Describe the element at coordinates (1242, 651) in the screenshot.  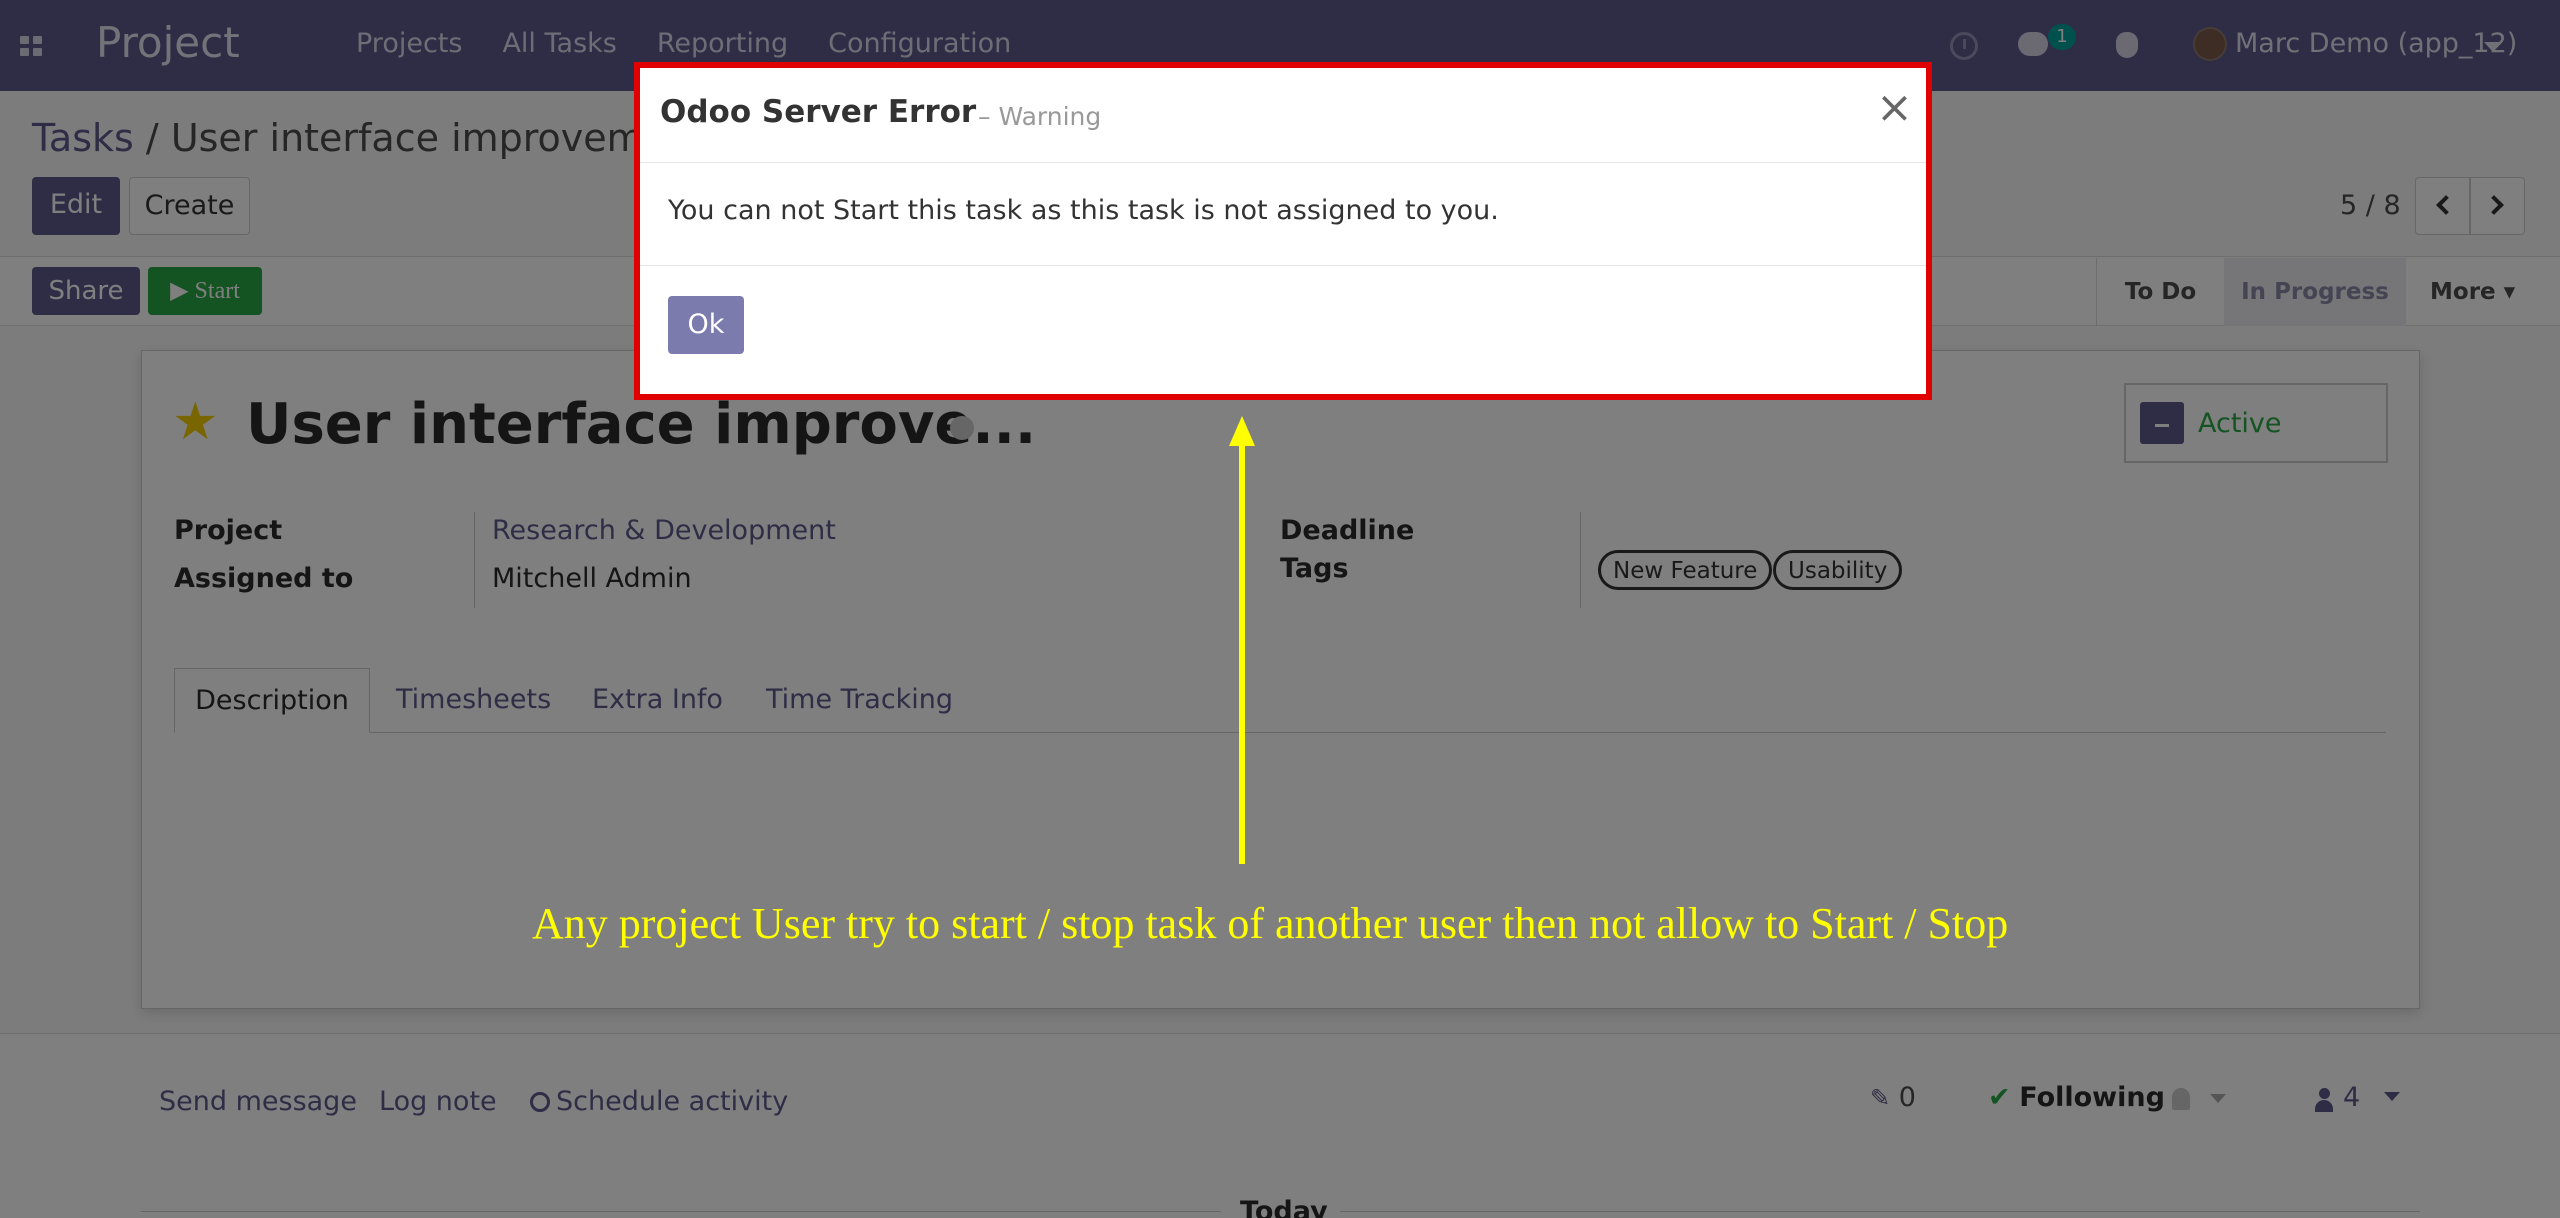
I see `annotation-arrow-line` at that location.